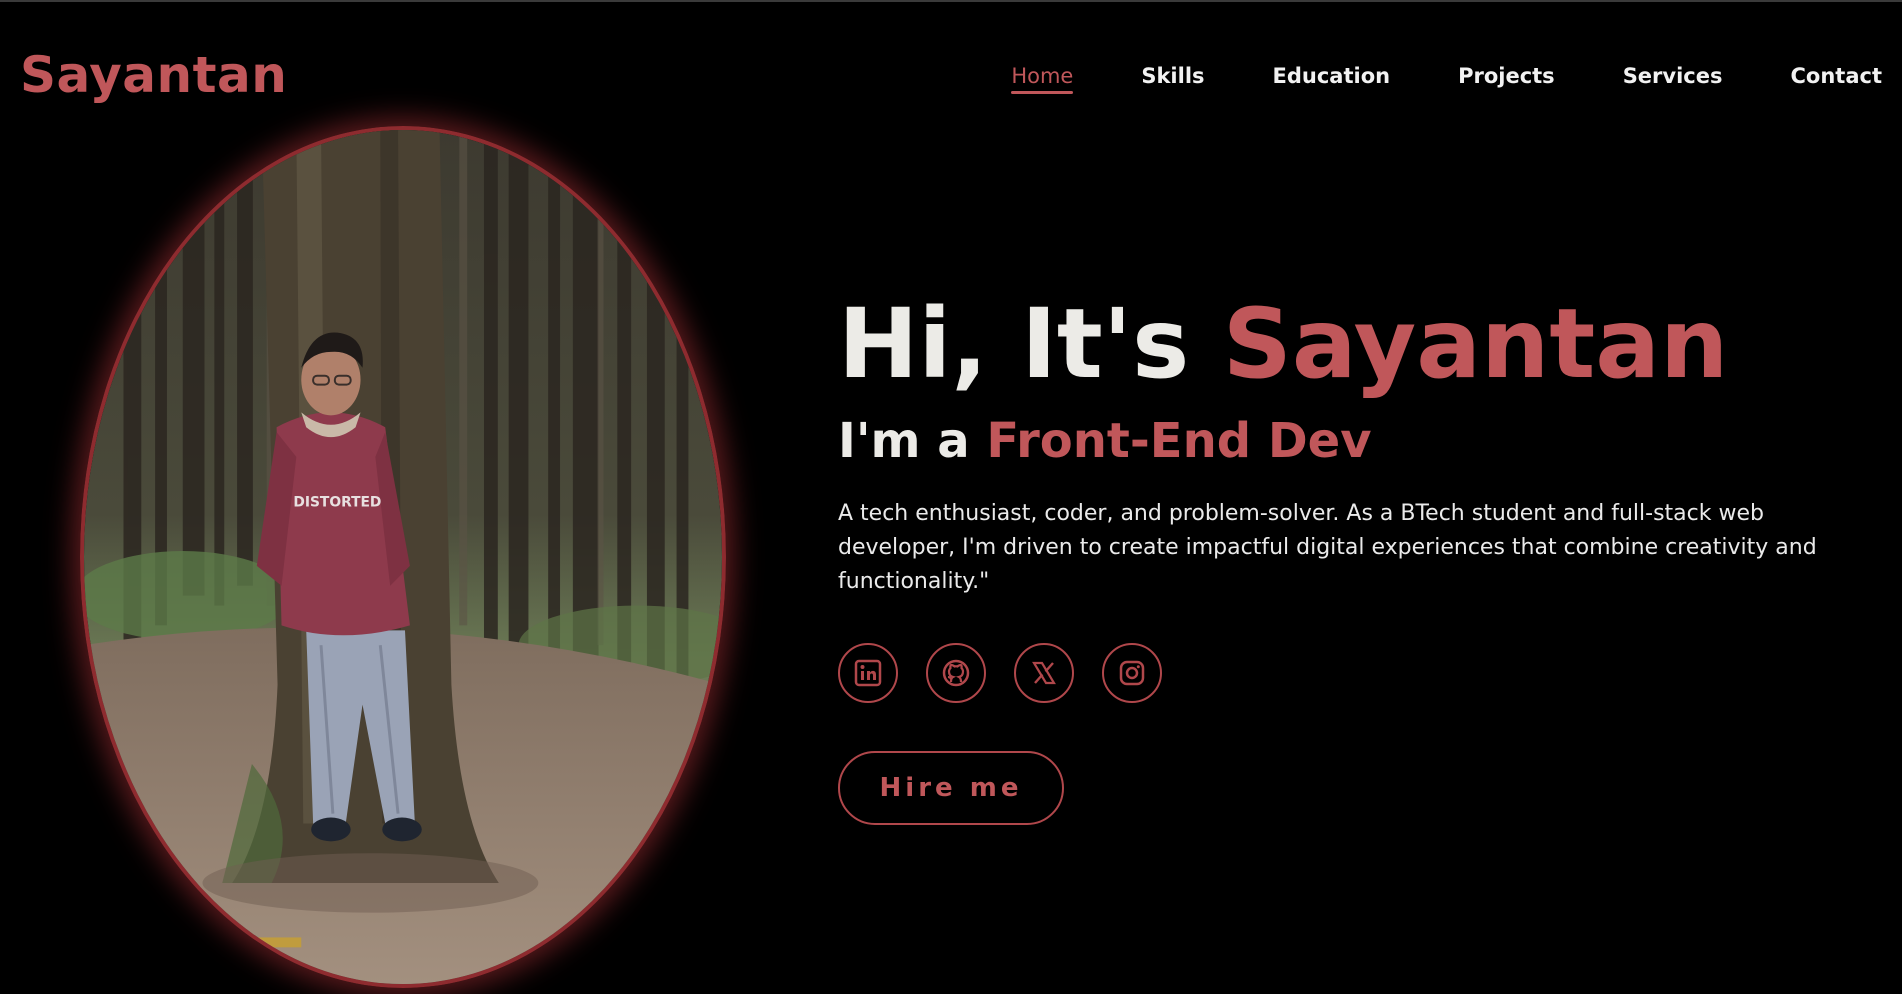  Describe the element at coordinates (1332, 79) in the screenshot. I see `nav-education: Education` at that location.